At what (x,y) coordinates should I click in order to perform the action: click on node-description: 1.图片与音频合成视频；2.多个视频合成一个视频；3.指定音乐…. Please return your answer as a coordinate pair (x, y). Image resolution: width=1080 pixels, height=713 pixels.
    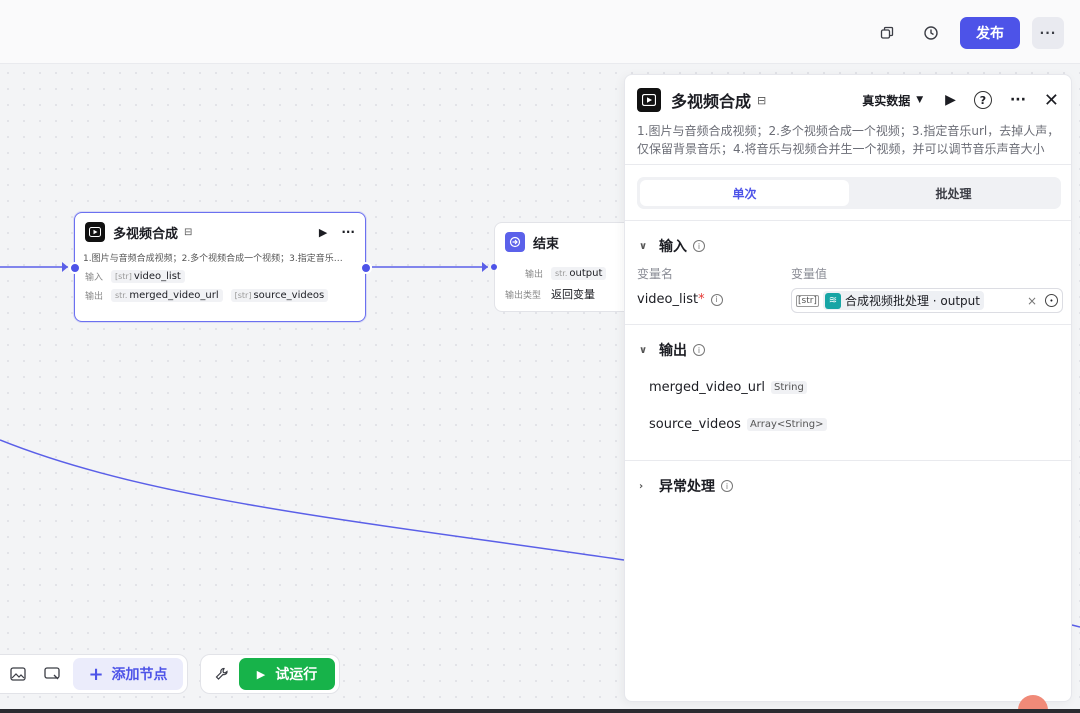
    Looking at the image, I should click on (213, 259).